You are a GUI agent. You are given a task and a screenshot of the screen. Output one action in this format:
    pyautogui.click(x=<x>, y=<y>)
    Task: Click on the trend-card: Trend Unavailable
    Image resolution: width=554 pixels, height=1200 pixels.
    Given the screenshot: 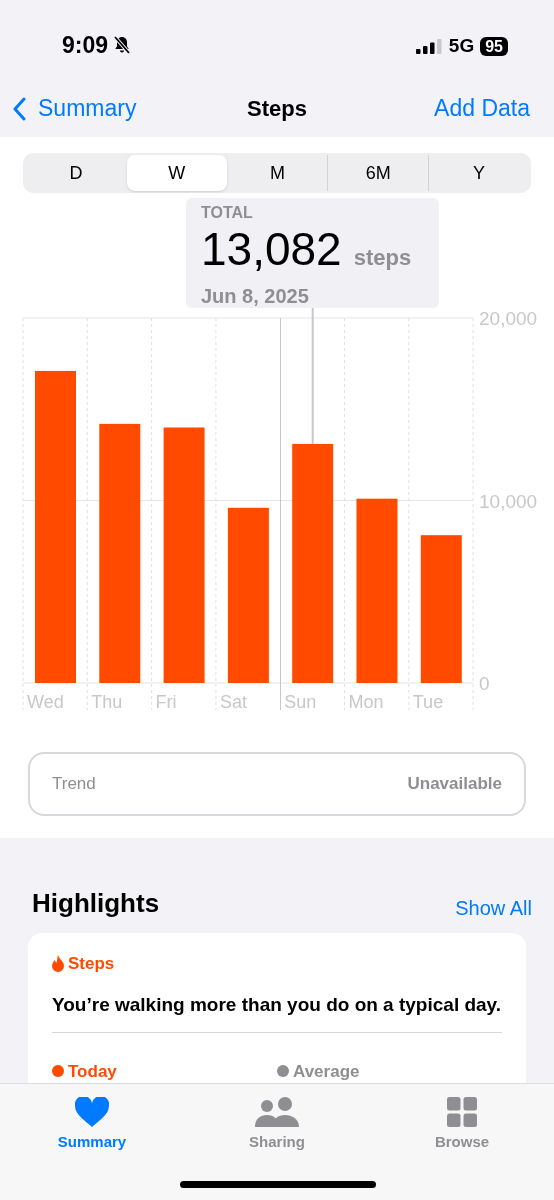 What is the action you would take?
    pyautogui.click(x=277, y=784)
    